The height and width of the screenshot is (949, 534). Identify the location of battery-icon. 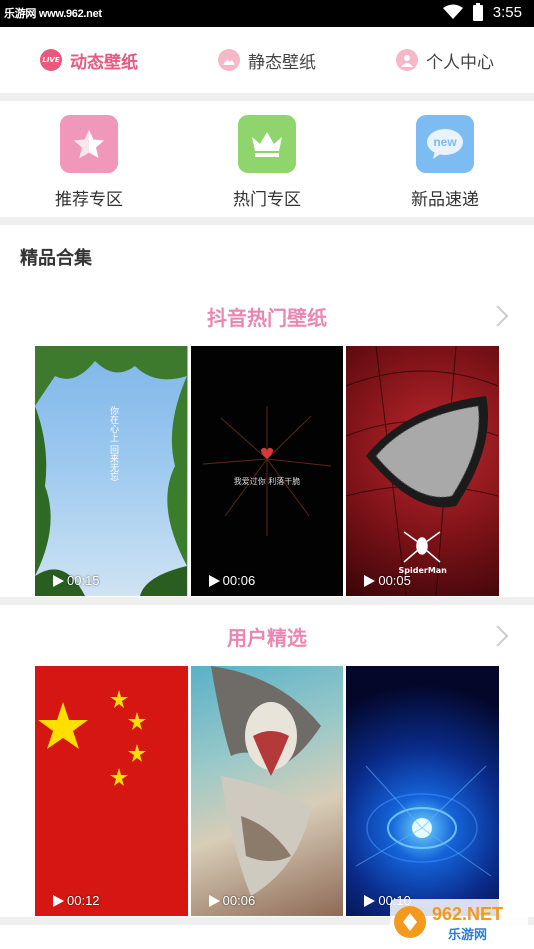
(477, 12).